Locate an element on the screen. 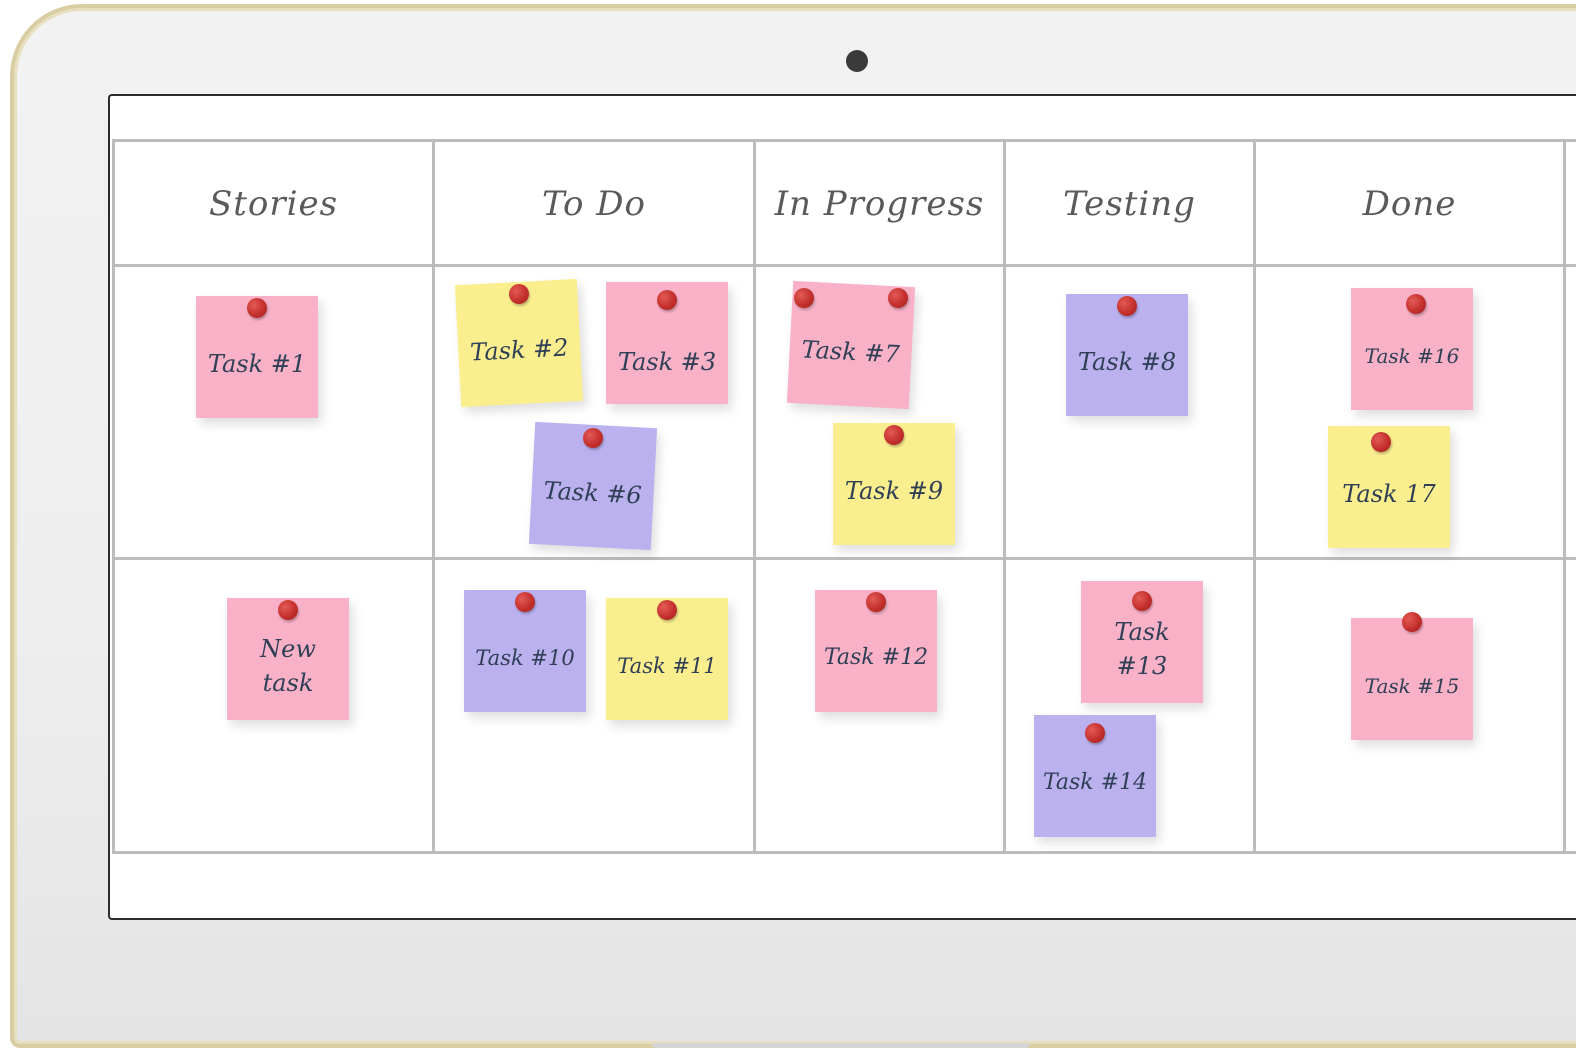 Image resolution: width=1576 pixels, height=1052 pixels. note-label: Task #16 is located at coordinates (1412, 356).